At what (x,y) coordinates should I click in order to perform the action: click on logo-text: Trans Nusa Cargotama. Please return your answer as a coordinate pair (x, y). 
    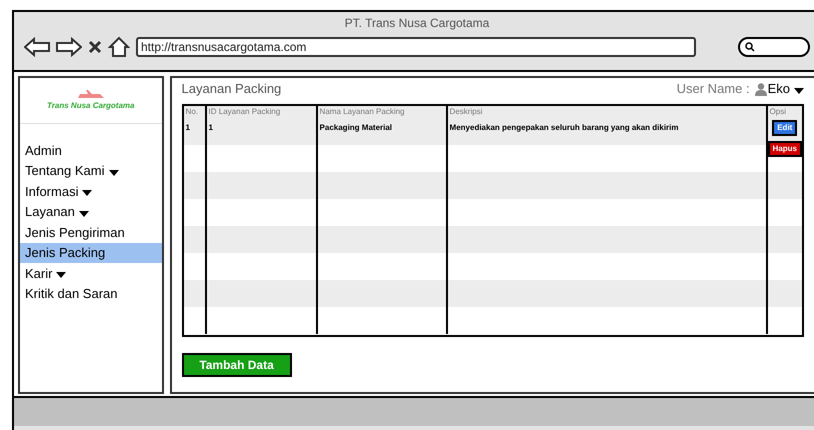
    Looking at the image, I should click on (90, 106).